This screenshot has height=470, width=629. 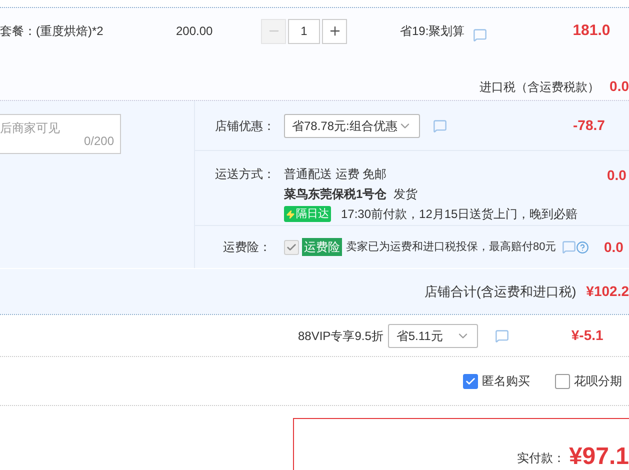 What do you see at coordinates (433, 336) in the screenshot?
I see `vip-select: 省5.11元` at bounding box center [433, 336].